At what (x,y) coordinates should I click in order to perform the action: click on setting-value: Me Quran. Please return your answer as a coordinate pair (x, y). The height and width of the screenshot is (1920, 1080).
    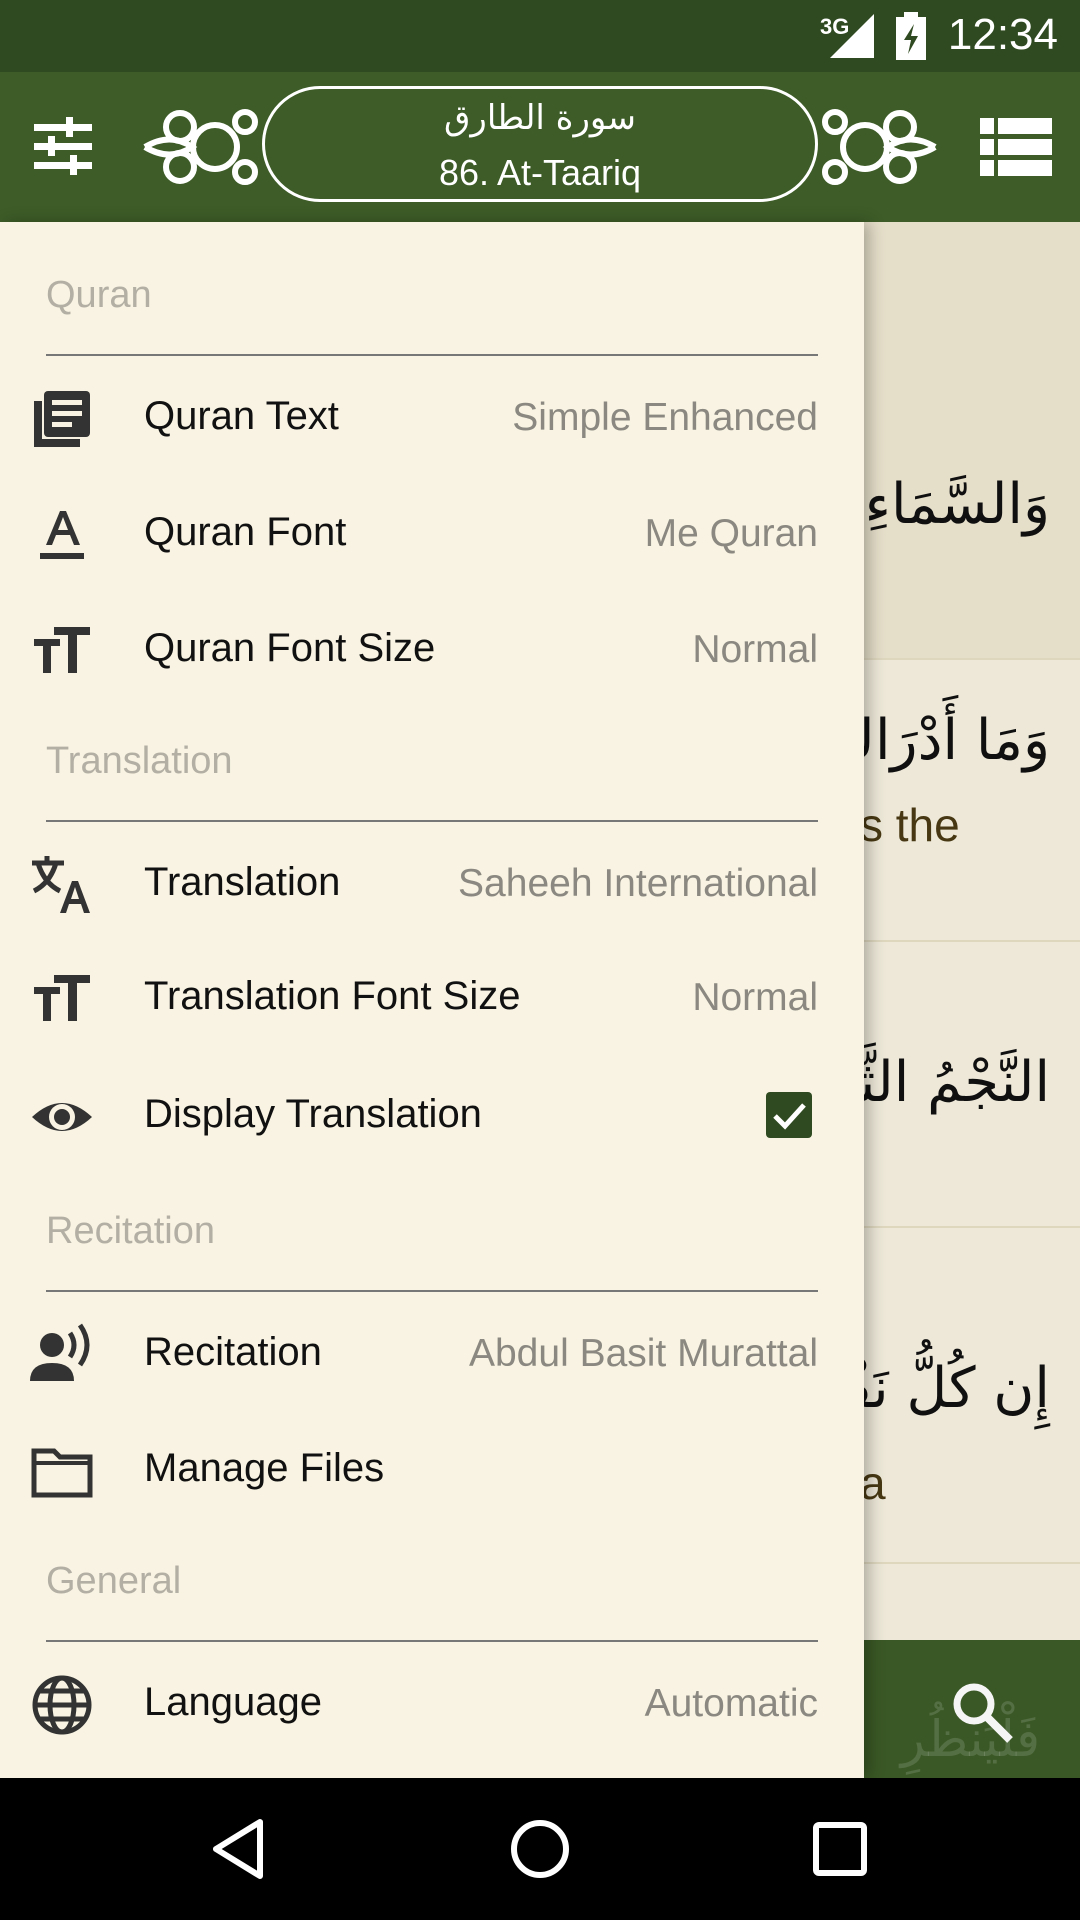
    Looking at the image, I should click on (731, 533).